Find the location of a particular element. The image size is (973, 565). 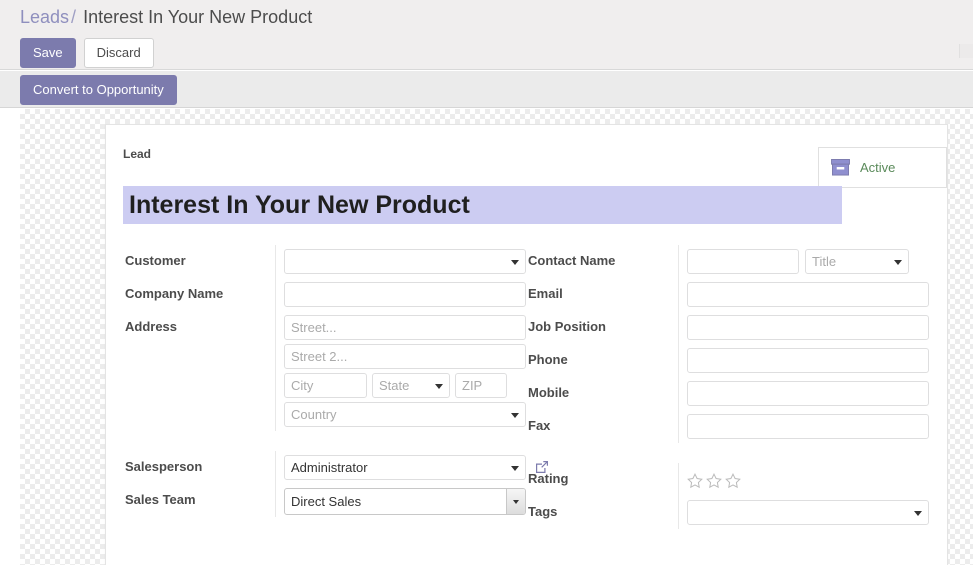

customer-dropdown is located at coordinates (405, 261).